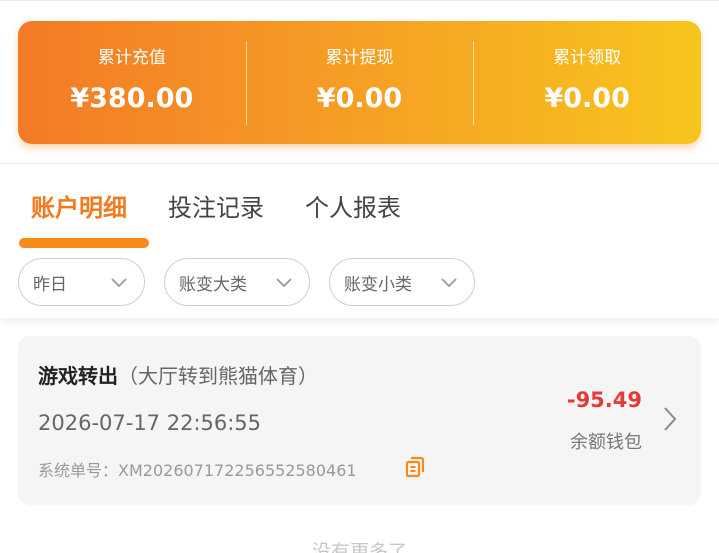 This screenshot has height=553, width=719. Describe the element at coordinates (606, 442) in the screenshot. I see `record-wallet: 余额钱包` at that location.